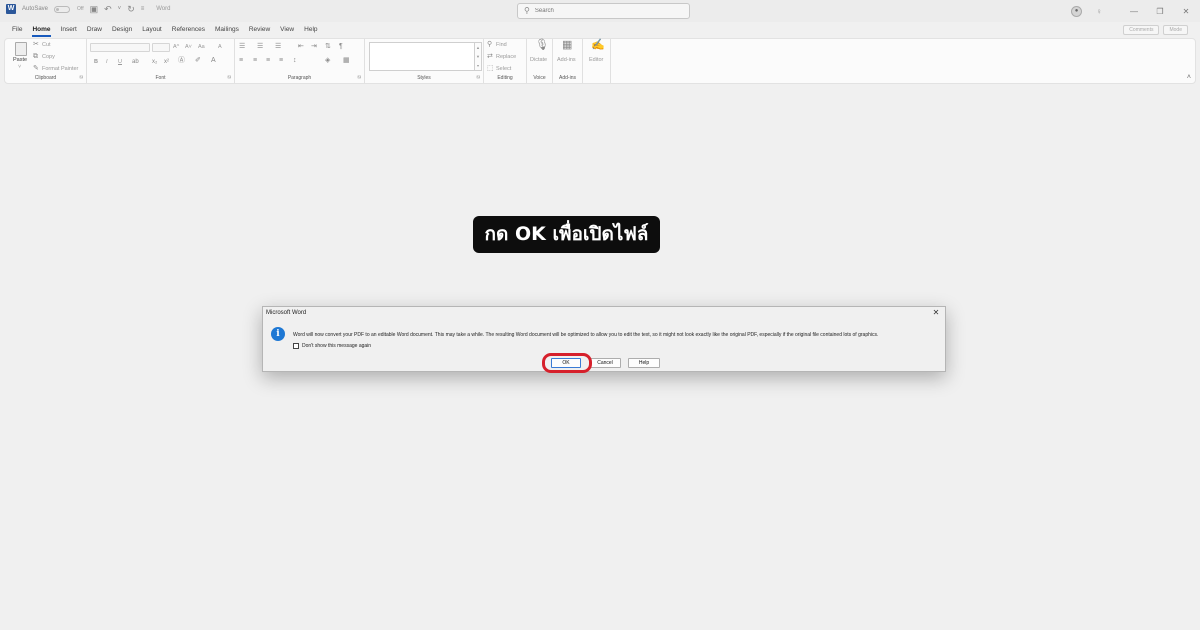 This screenshot has width=1200, height=630. I want to click on sort-icon: ⇅, so click(328, 47).